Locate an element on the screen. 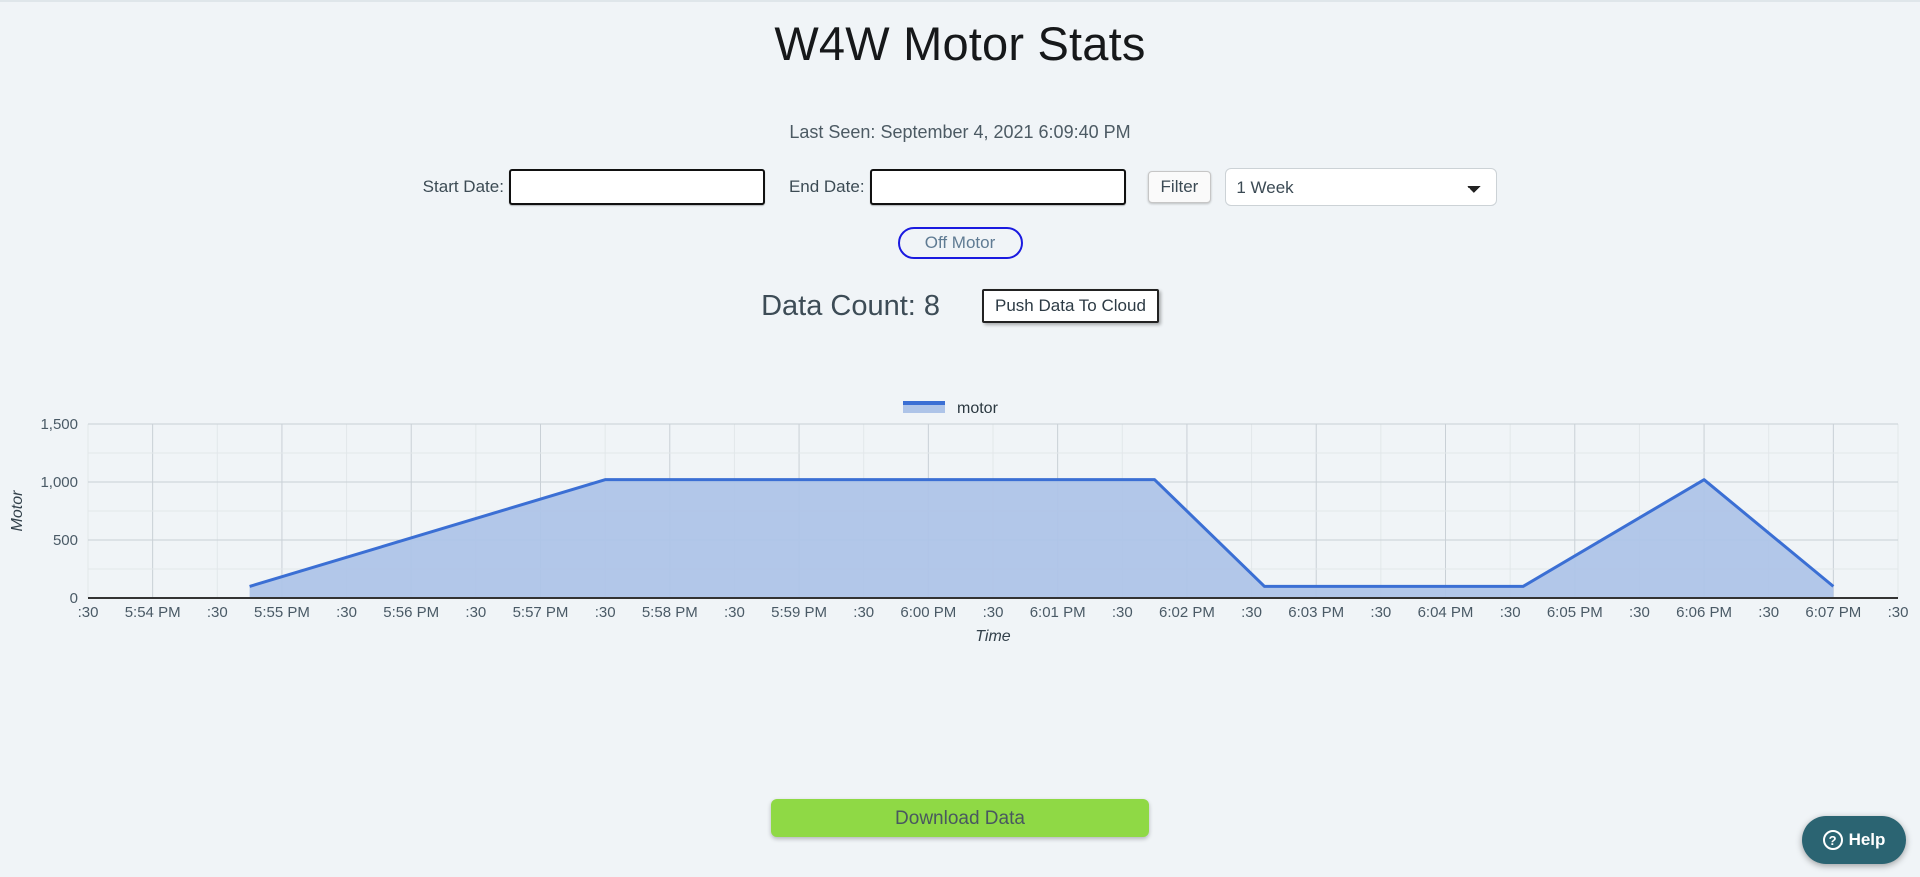 The width and height of the screenshot is (1920, 877). download-data-button: Download Data is located at coordinates (960, 818).